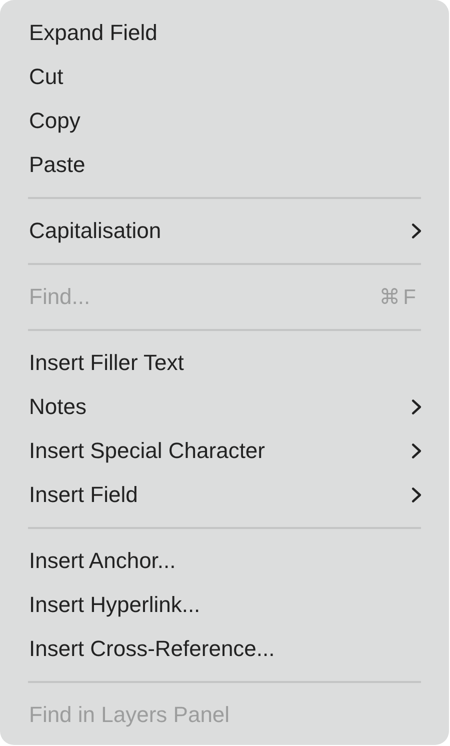 This screenshot has width=450, height=746. Describe the element at coordinates (224, 231) in the screenshot. I see `menu-item: Capitalisation` at that location.